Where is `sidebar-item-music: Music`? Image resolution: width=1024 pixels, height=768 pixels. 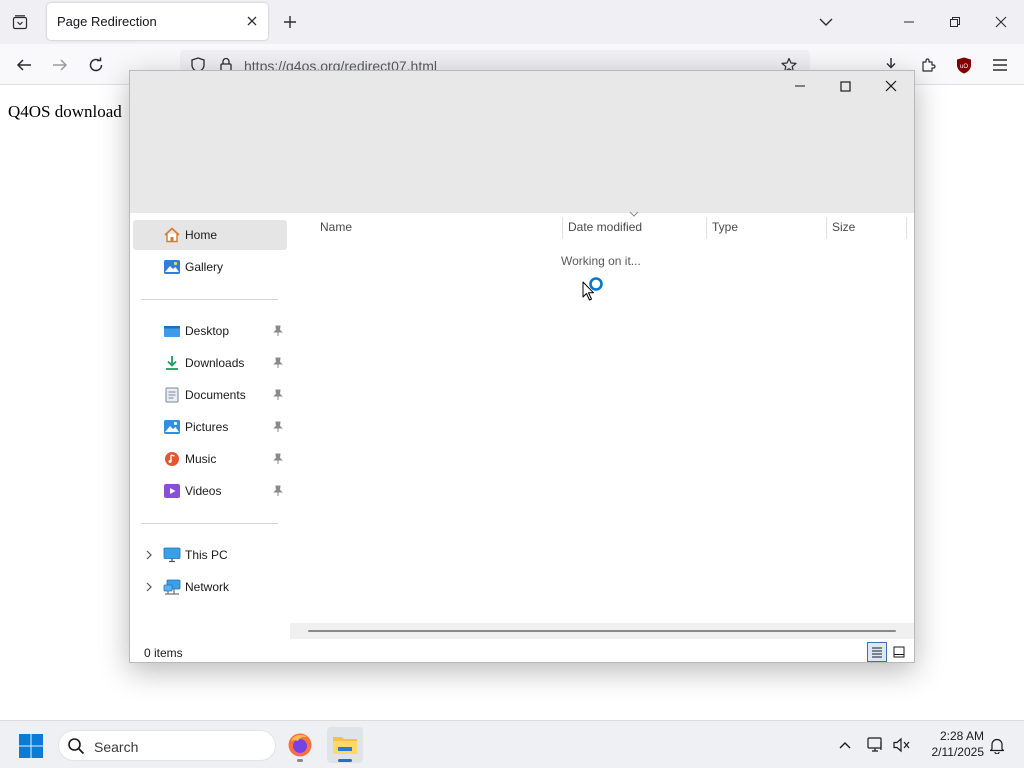
sidebar-item-music: Music is located at coordinates (210, 459).